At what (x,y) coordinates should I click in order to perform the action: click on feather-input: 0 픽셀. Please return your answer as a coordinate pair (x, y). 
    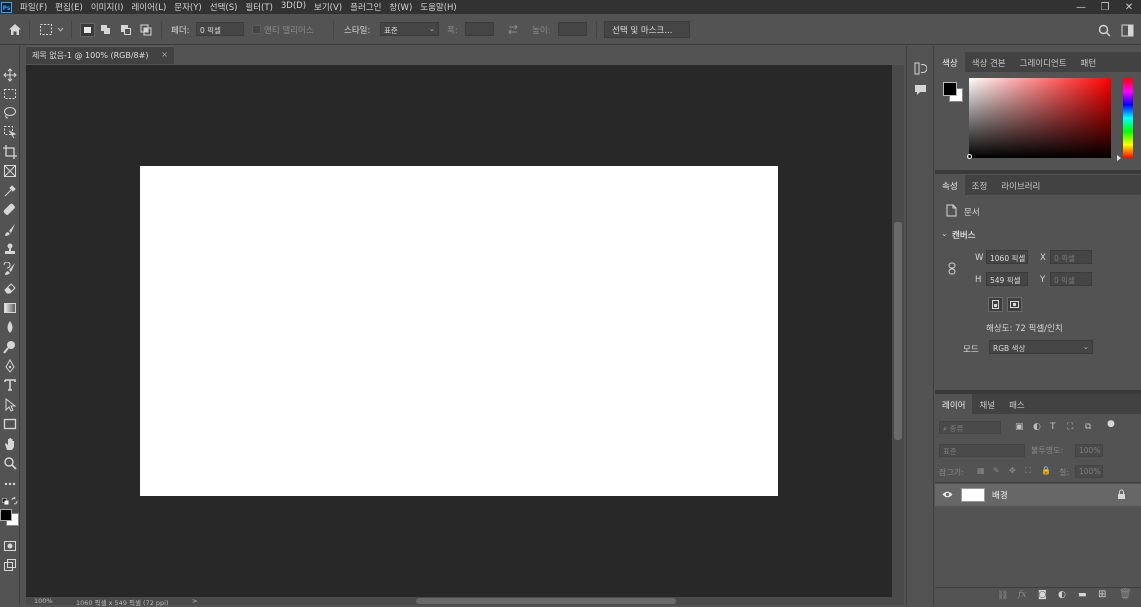
    Looking at the image, I should click on (220, 29).